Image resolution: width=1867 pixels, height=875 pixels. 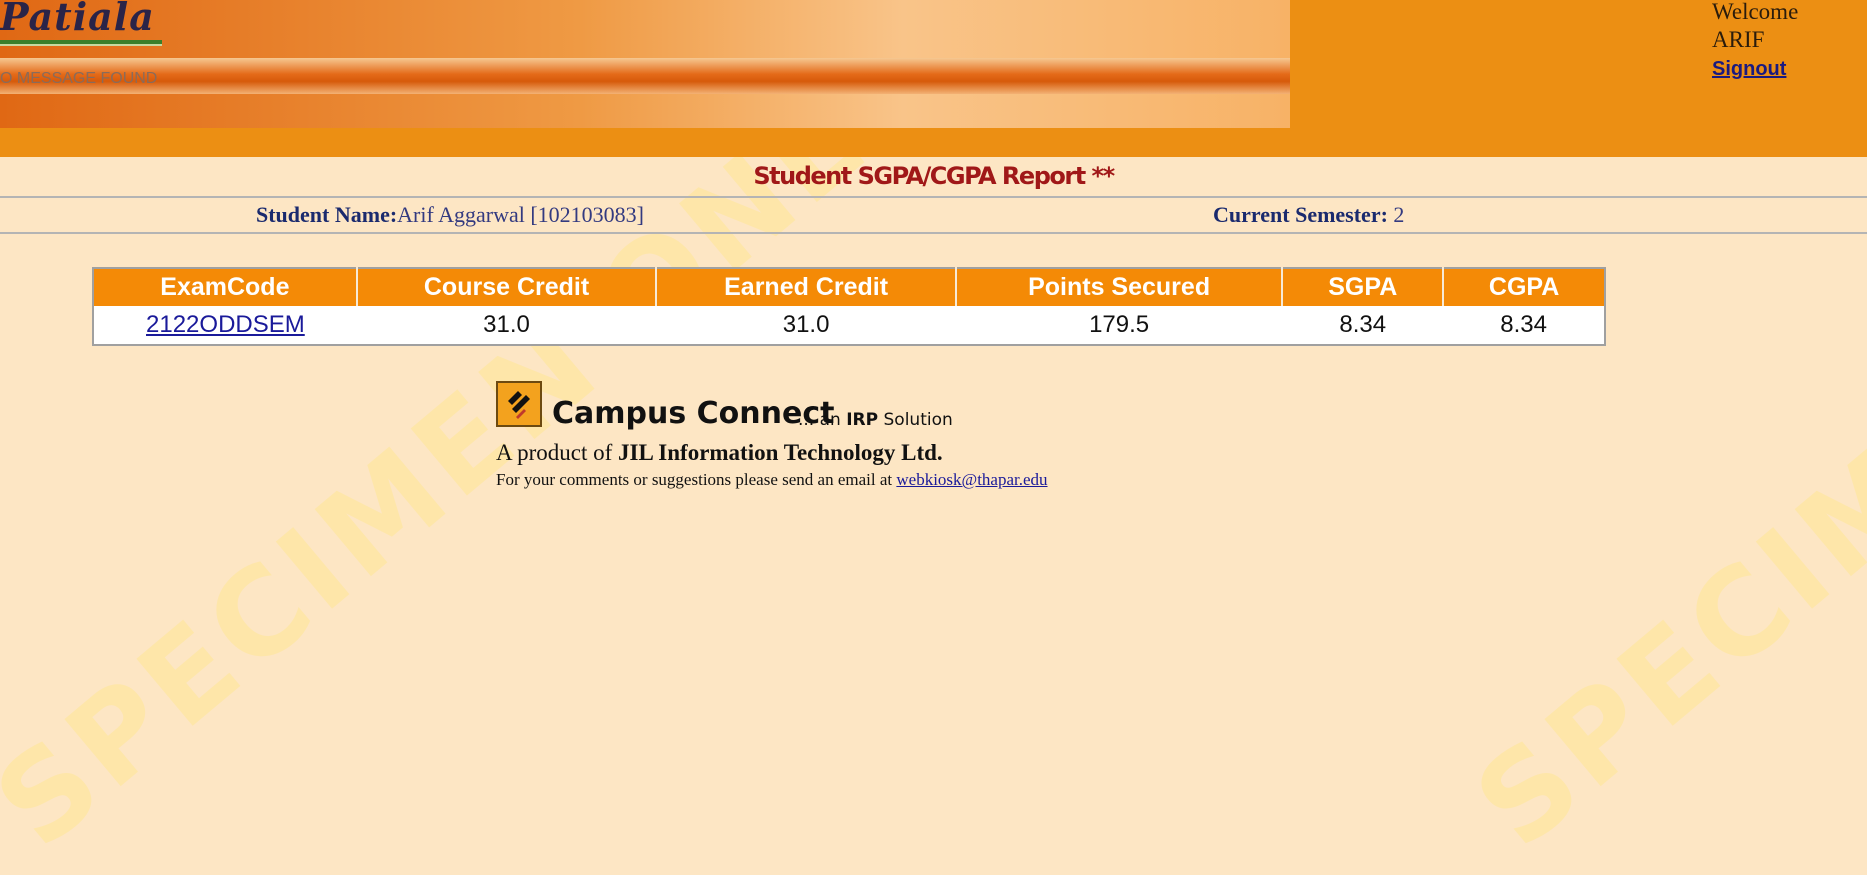 I want to click on campus-connect-logo-icon, so click(x=519, y=404).